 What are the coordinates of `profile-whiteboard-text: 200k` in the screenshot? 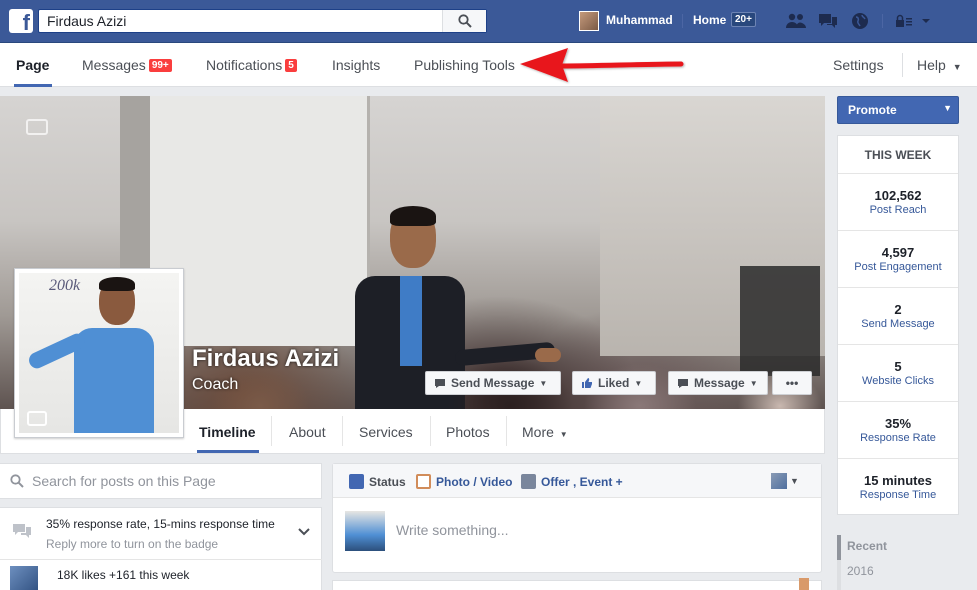 It's located at (65, 285).